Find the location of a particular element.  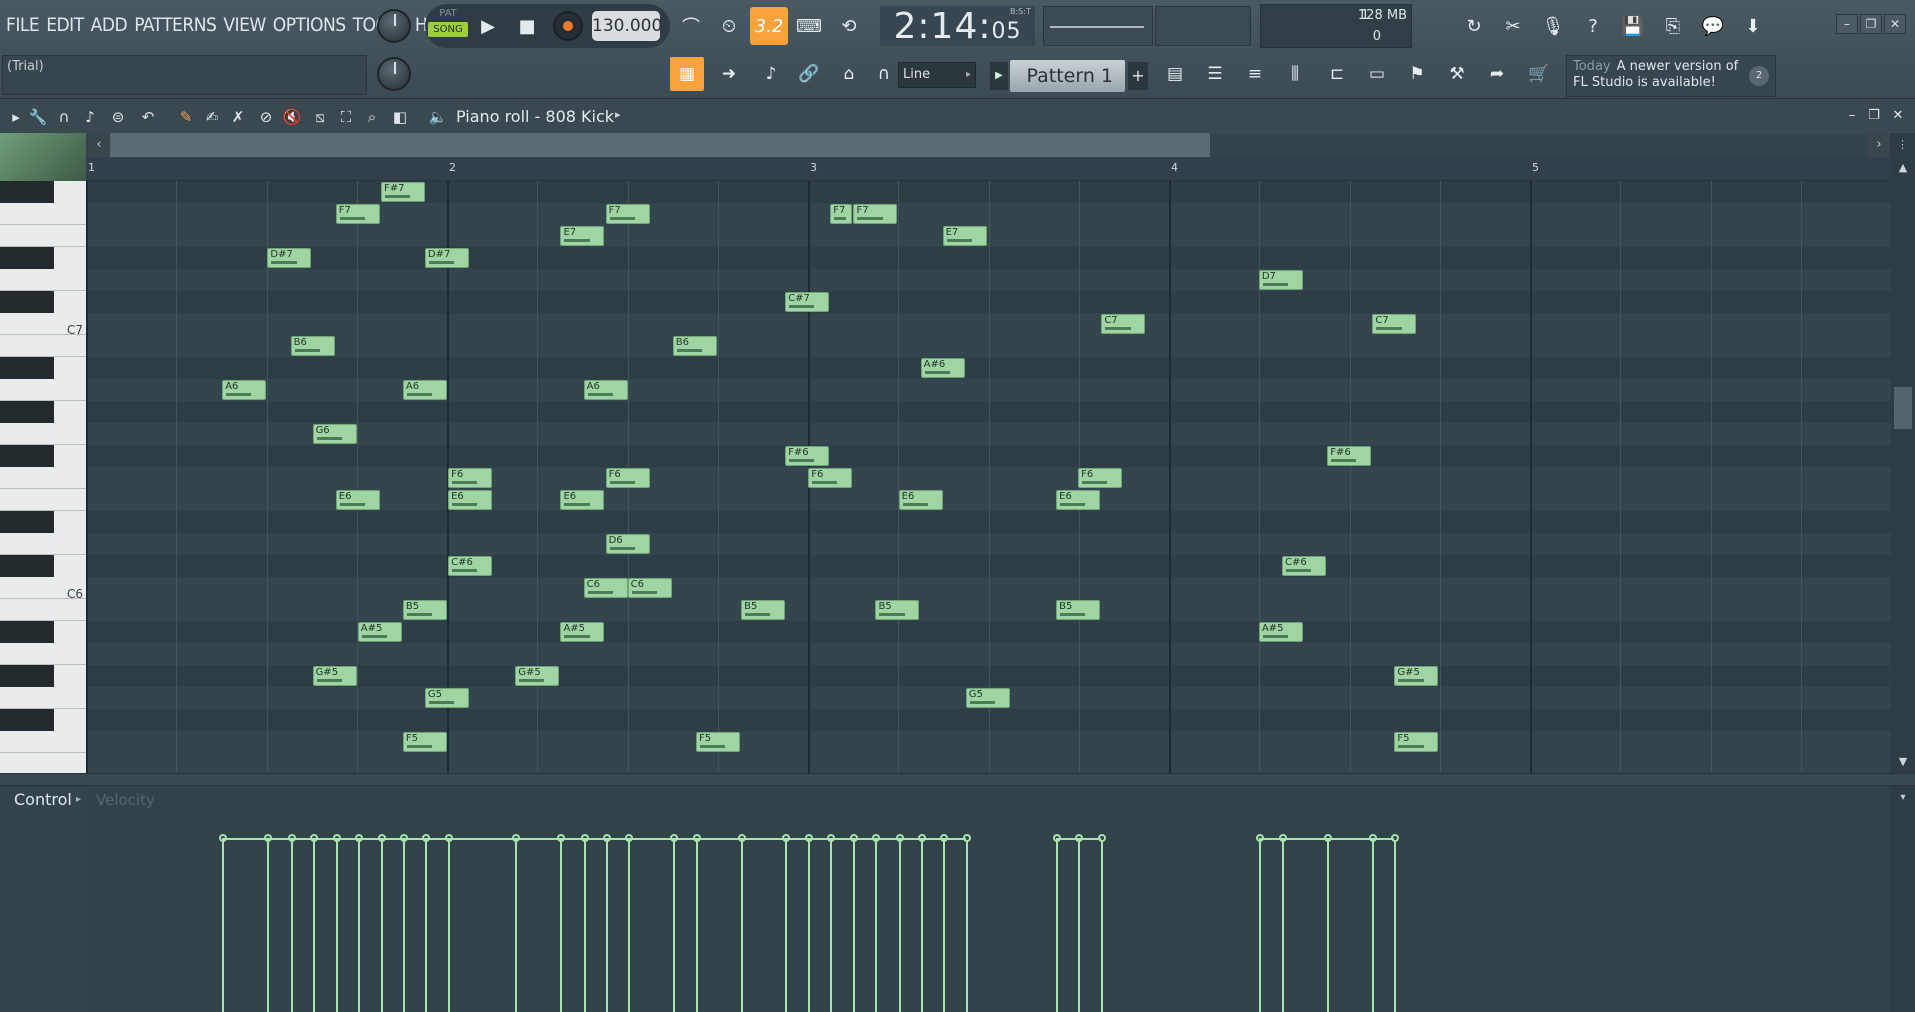

note: E6 is located at coordinates (920, 500).